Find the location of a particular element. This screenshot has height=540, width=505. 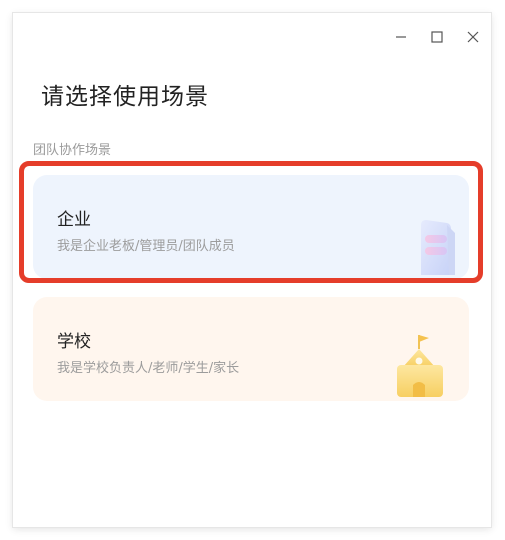

school-card-title: 学校 is located at coordinates (74, 342).